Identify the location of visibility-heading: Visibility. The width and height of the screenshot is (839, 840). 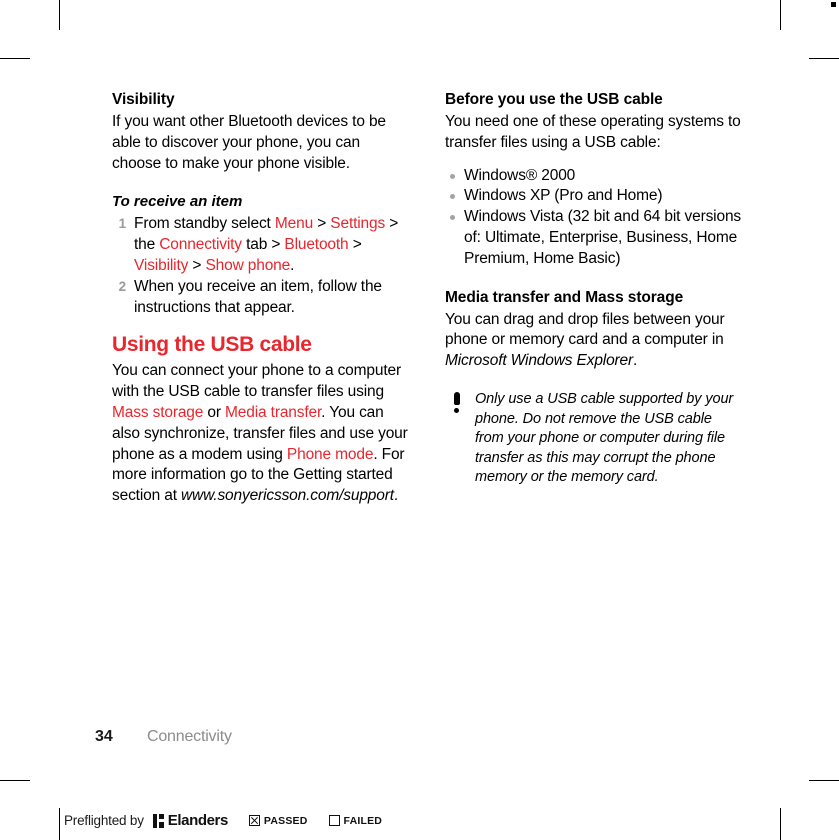
(143, 99).